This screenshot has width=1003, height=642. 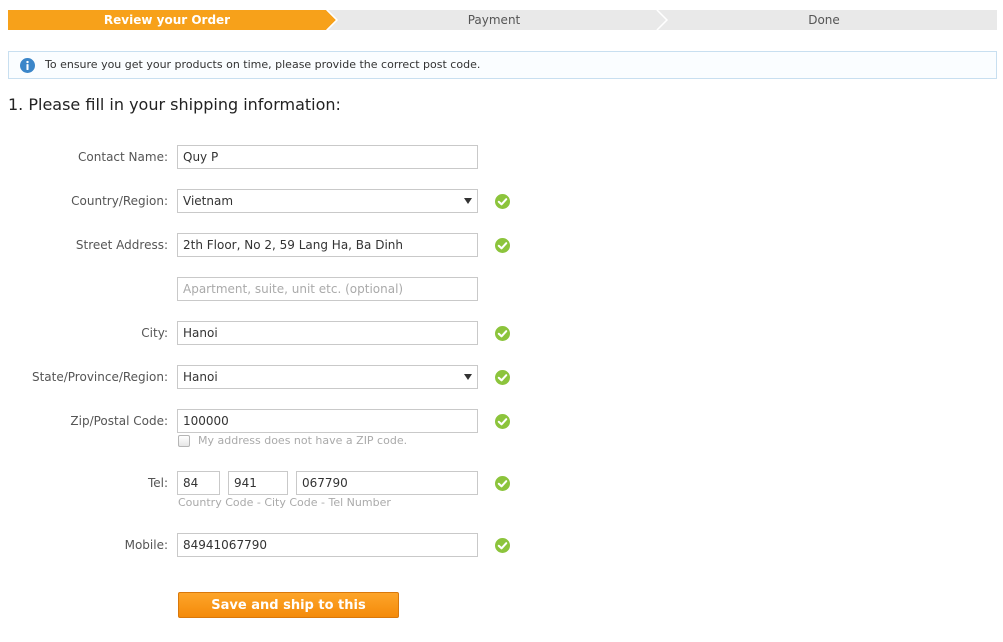 What do you see at coordinates (119, 421) in the screenshot?
I see `zip-label: Zip/Postal Code:` at bounding box center [119, 421].